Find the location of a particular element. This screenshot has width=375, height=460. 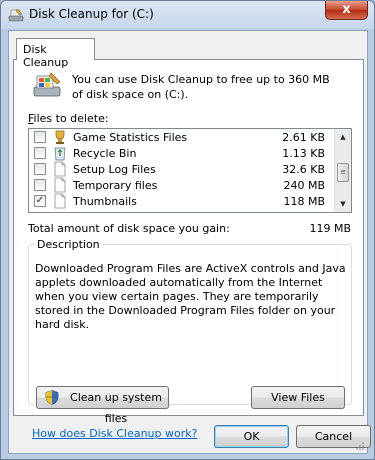

uac-shield-icon is located at coordinates (52, 397).